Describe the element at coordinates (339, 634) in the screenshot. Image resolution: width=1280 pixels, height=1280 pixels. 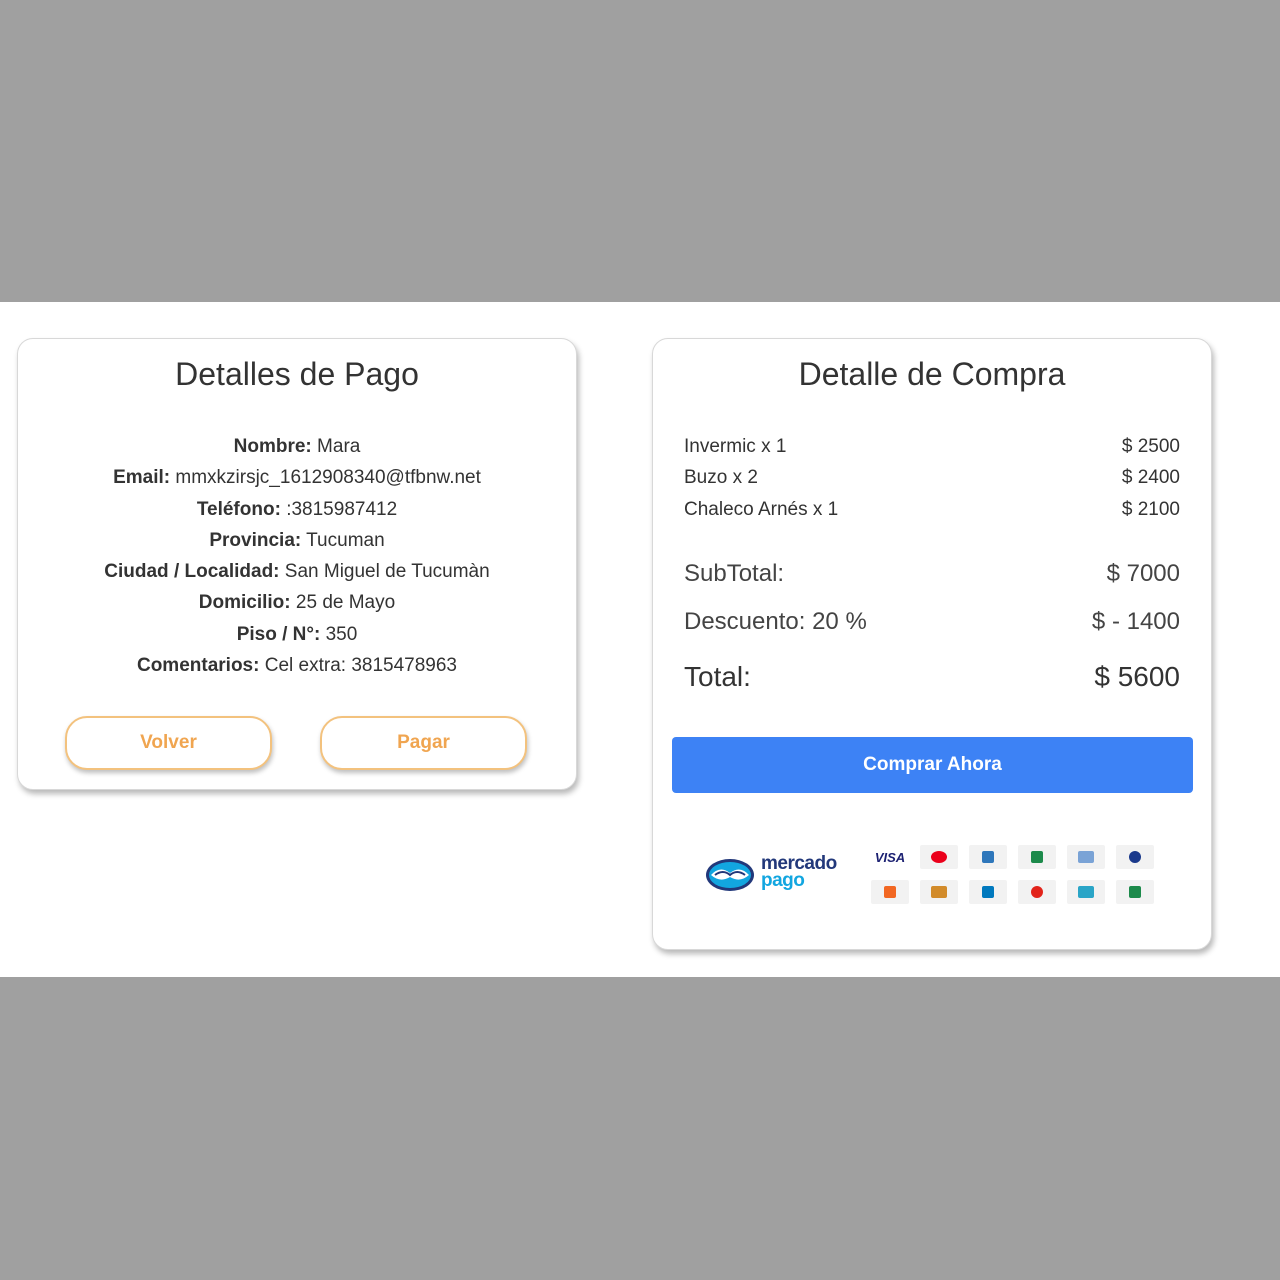
I see `detail-value: 350` at that location.